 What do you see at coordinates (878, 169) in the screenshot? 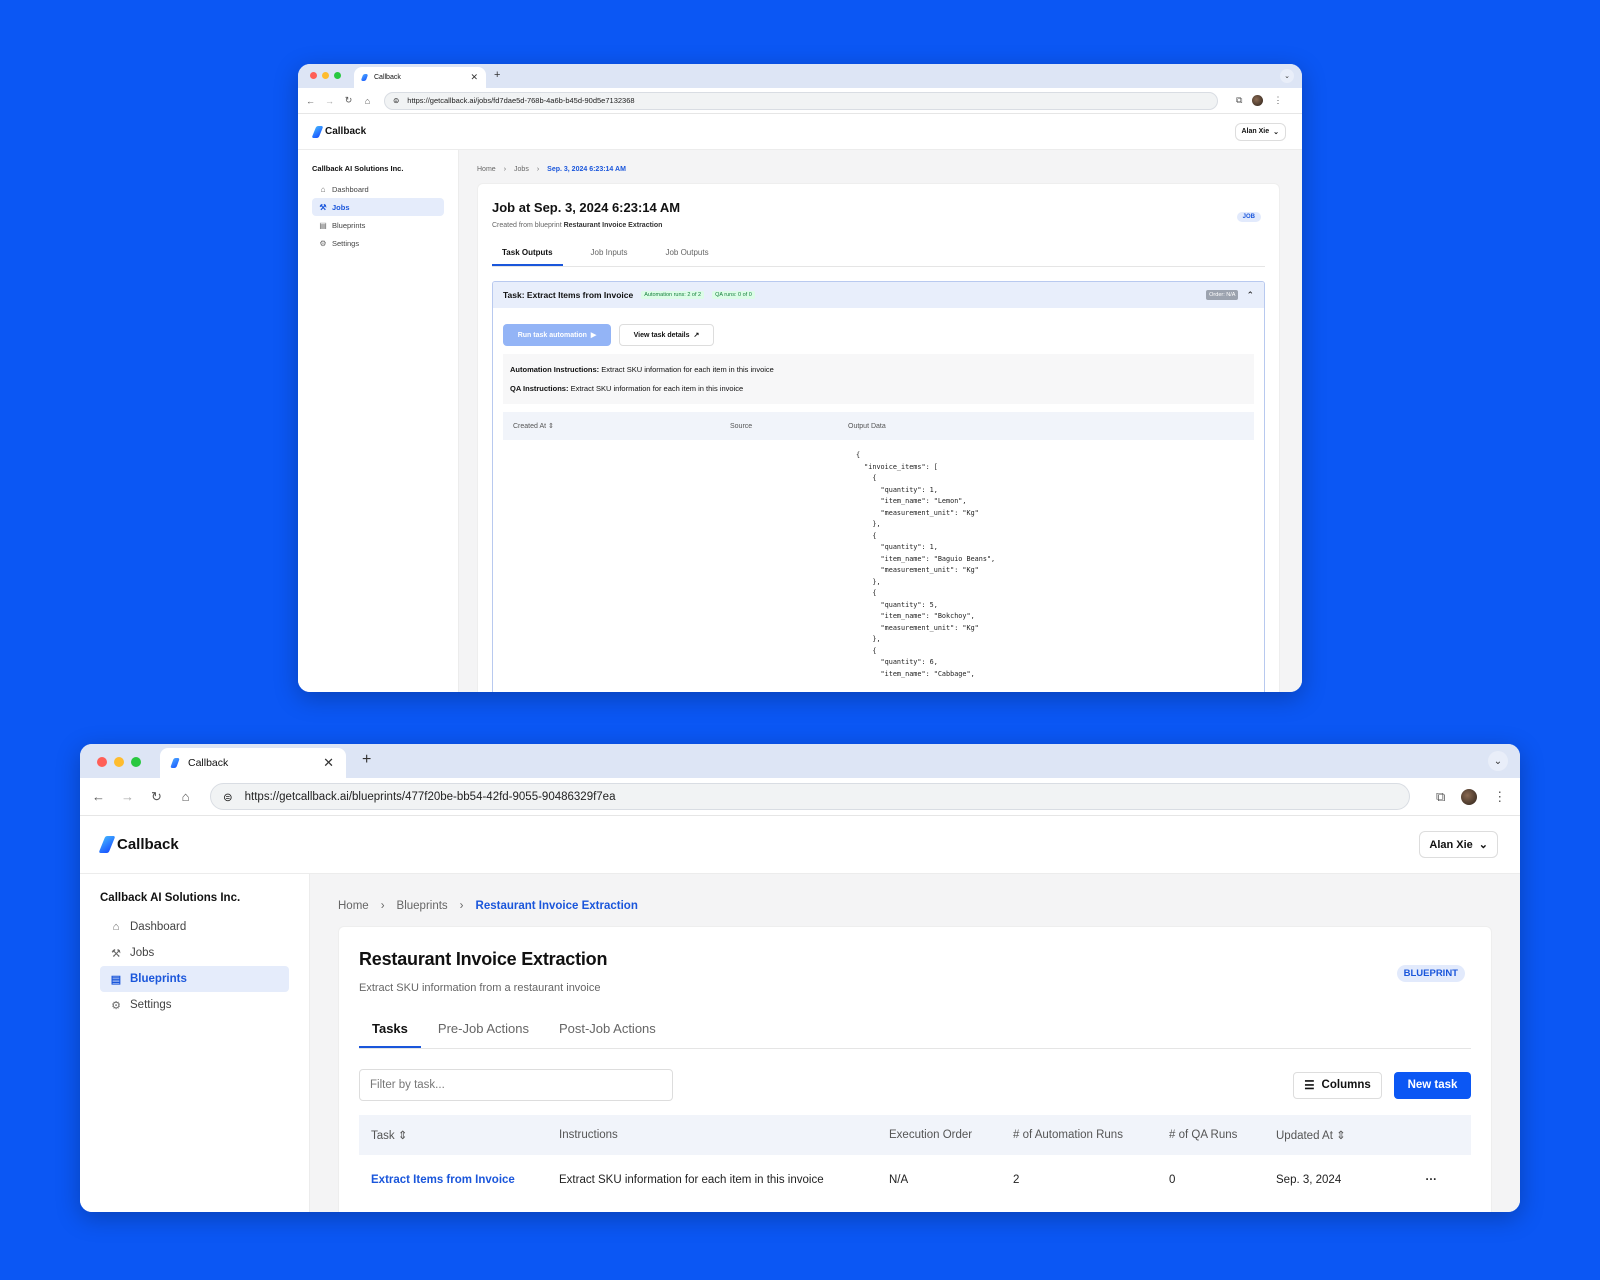
I see `breadcrumb: Home › Jobs › Sep. 3, 2024 6:23:14 AM` at bounding box center [878, 169].